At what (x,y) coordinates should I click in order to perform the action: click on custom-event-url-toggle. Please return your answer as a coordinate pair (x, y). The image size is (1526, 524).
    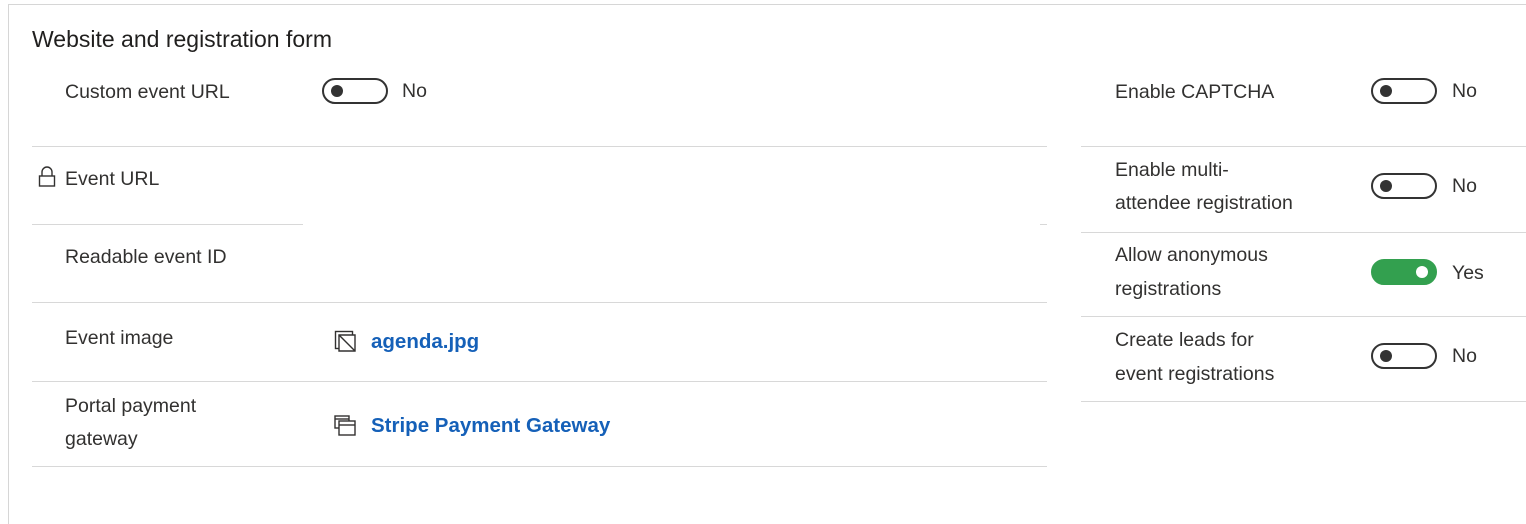
    Looking at the image, I should click on (355, 91).